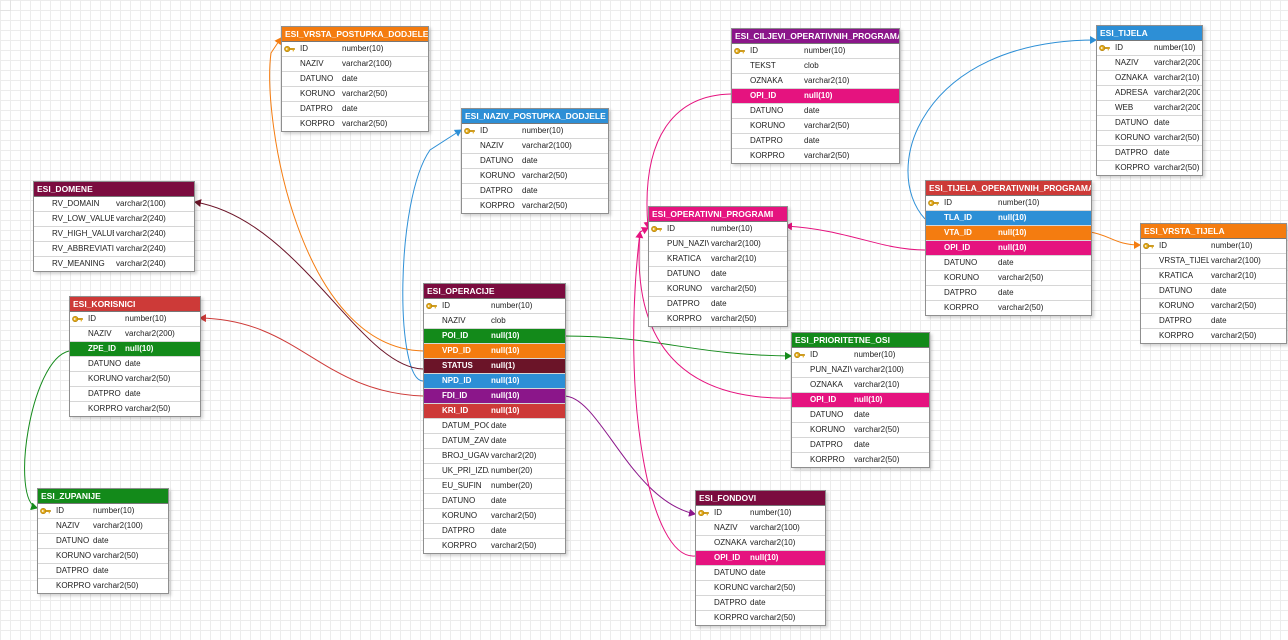 This screenshot has height=640, width=1288. What do you see at coordinates (1008, 188) in the screenshot?
I see `table-title: ESI_TIJELA_OPERATIVNIH_PROGRAMA` at bounding box center [1008, 188].